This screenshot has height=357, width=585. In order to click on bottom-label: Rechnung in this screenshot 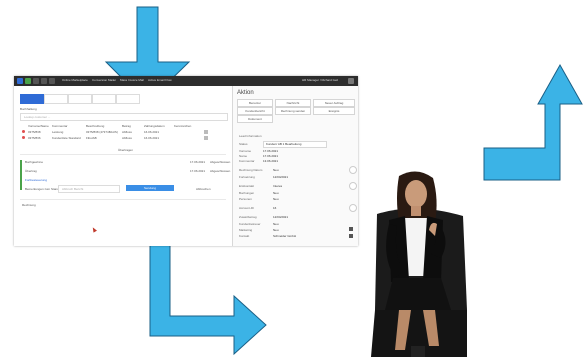, I will do `click(29, 205)`.